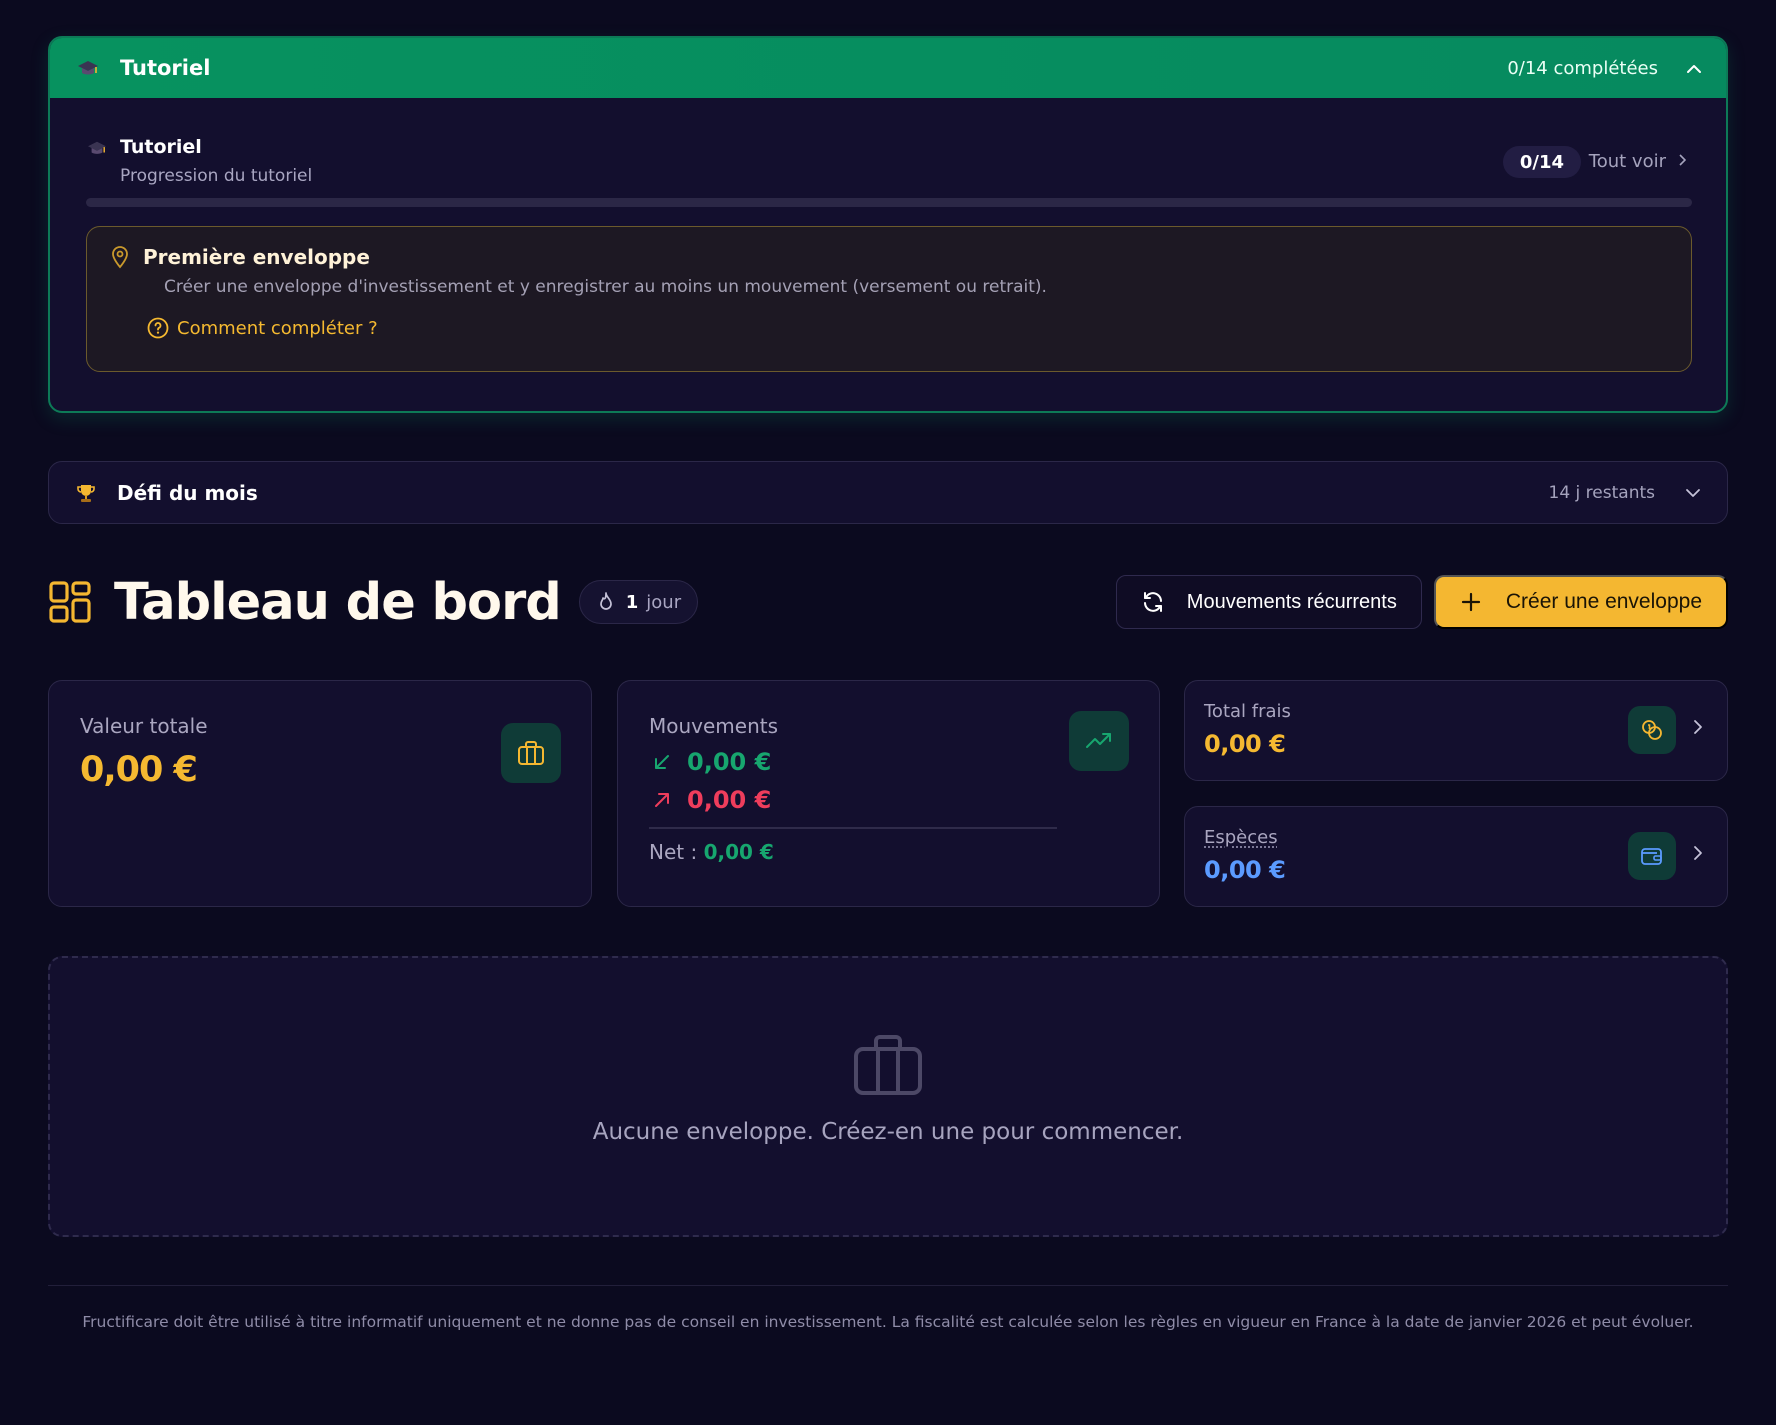 The width and height of the screenshot is (1776, 1425). What do you see at coordinates (888, 68) in the screenshot?
I see `tutorial-header: Tutoriel 0/14 complétées` at bounding box center [888, 68].